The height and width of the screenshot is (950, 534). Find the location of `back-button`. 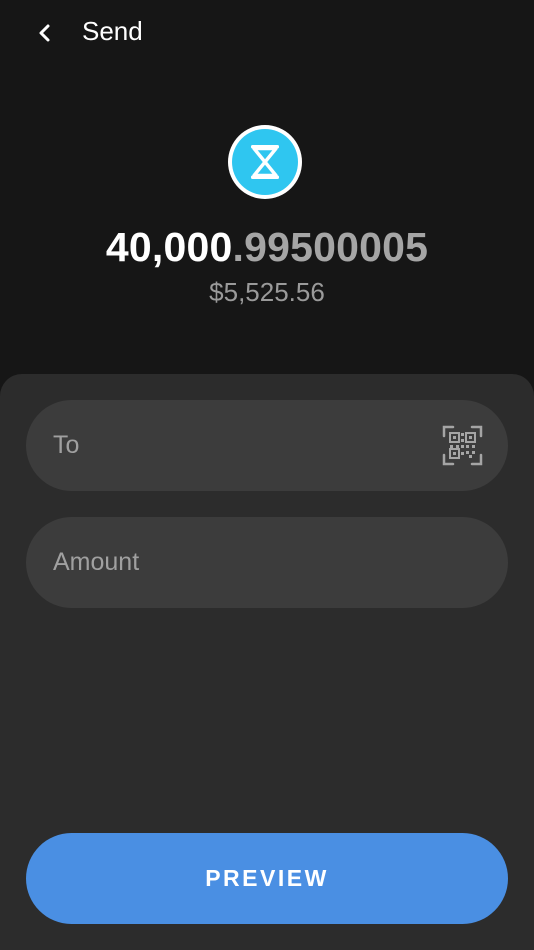

back-button is located at coordinates (45, 33).